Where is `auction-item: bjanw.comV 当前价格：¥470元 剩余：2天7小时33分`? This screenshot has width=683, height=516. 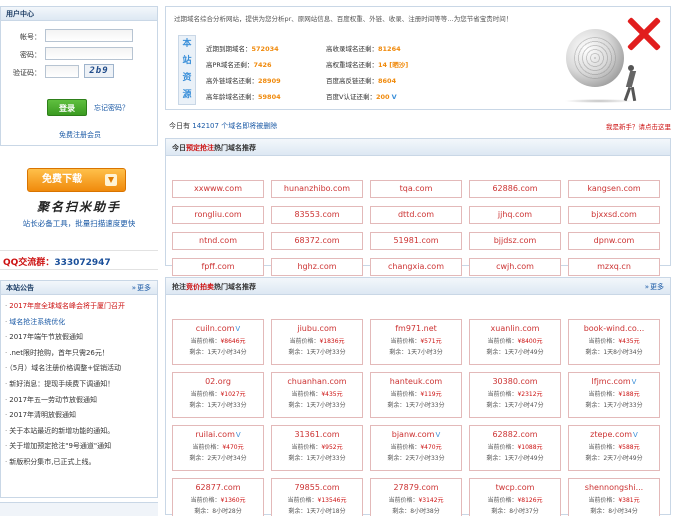
auction-item: bjanw.comV 当前价格：¥470元 剩余：2天7小时33分 is located at coordinates (416, 448).